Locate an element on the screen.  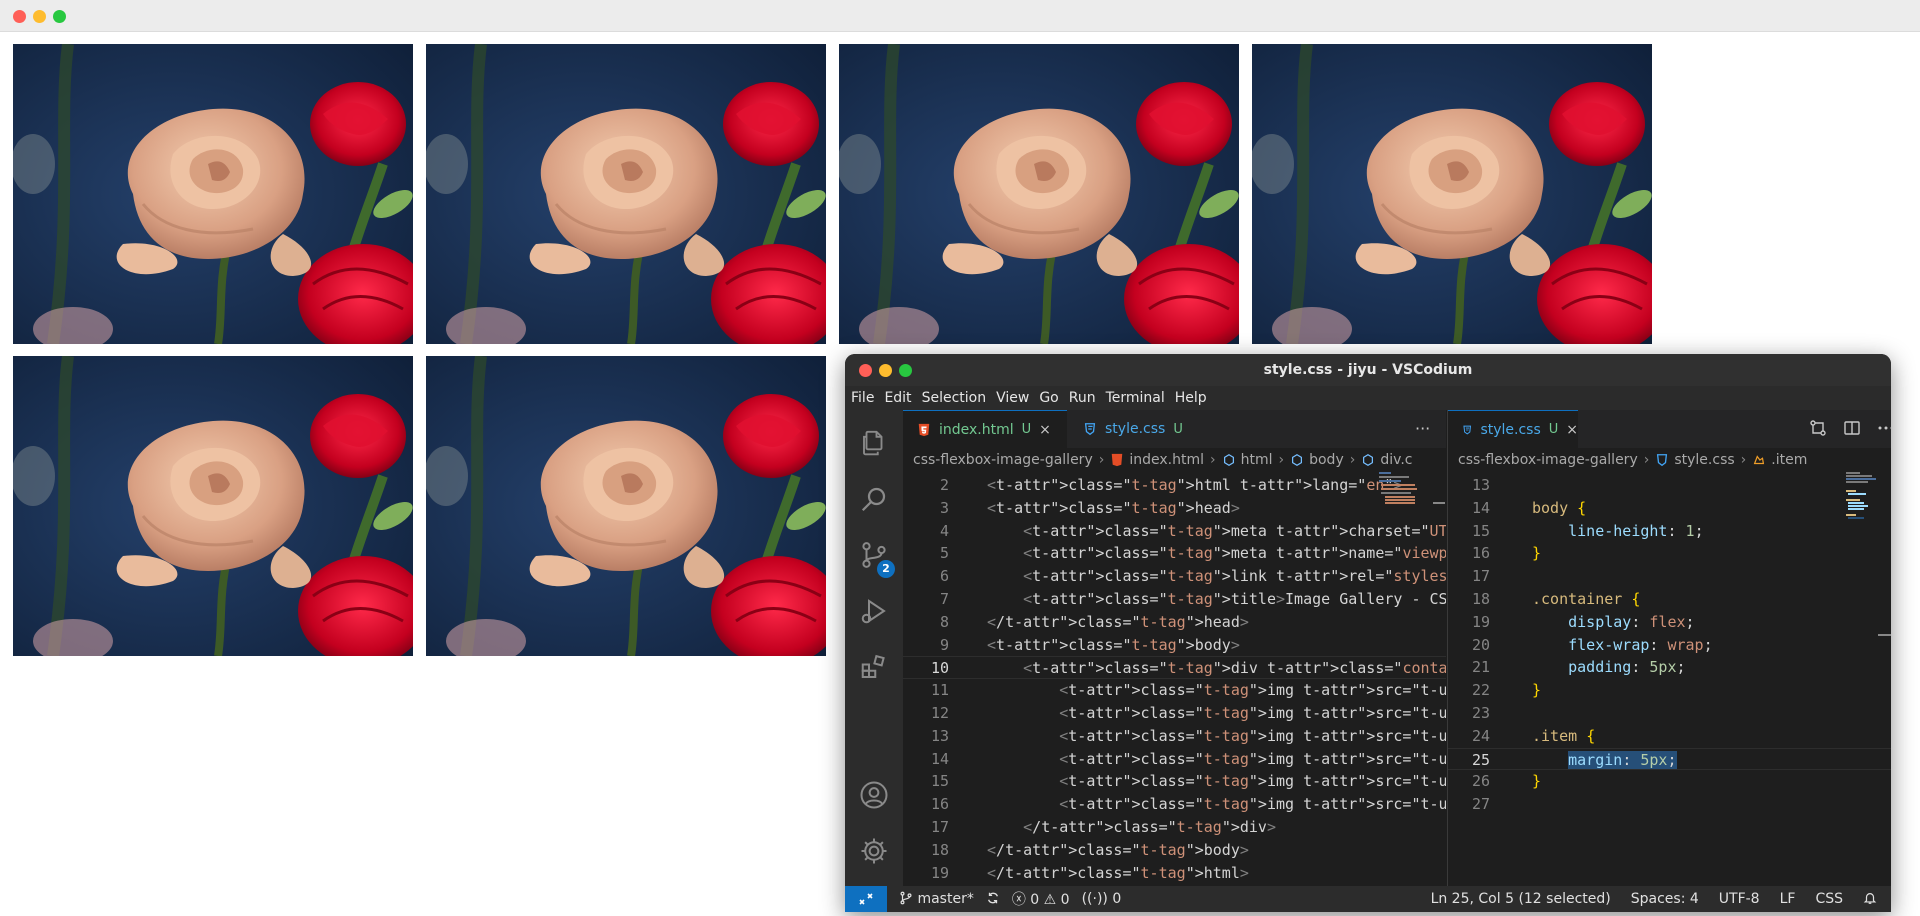
line-number: 17 is located at coordinates (939, 827).